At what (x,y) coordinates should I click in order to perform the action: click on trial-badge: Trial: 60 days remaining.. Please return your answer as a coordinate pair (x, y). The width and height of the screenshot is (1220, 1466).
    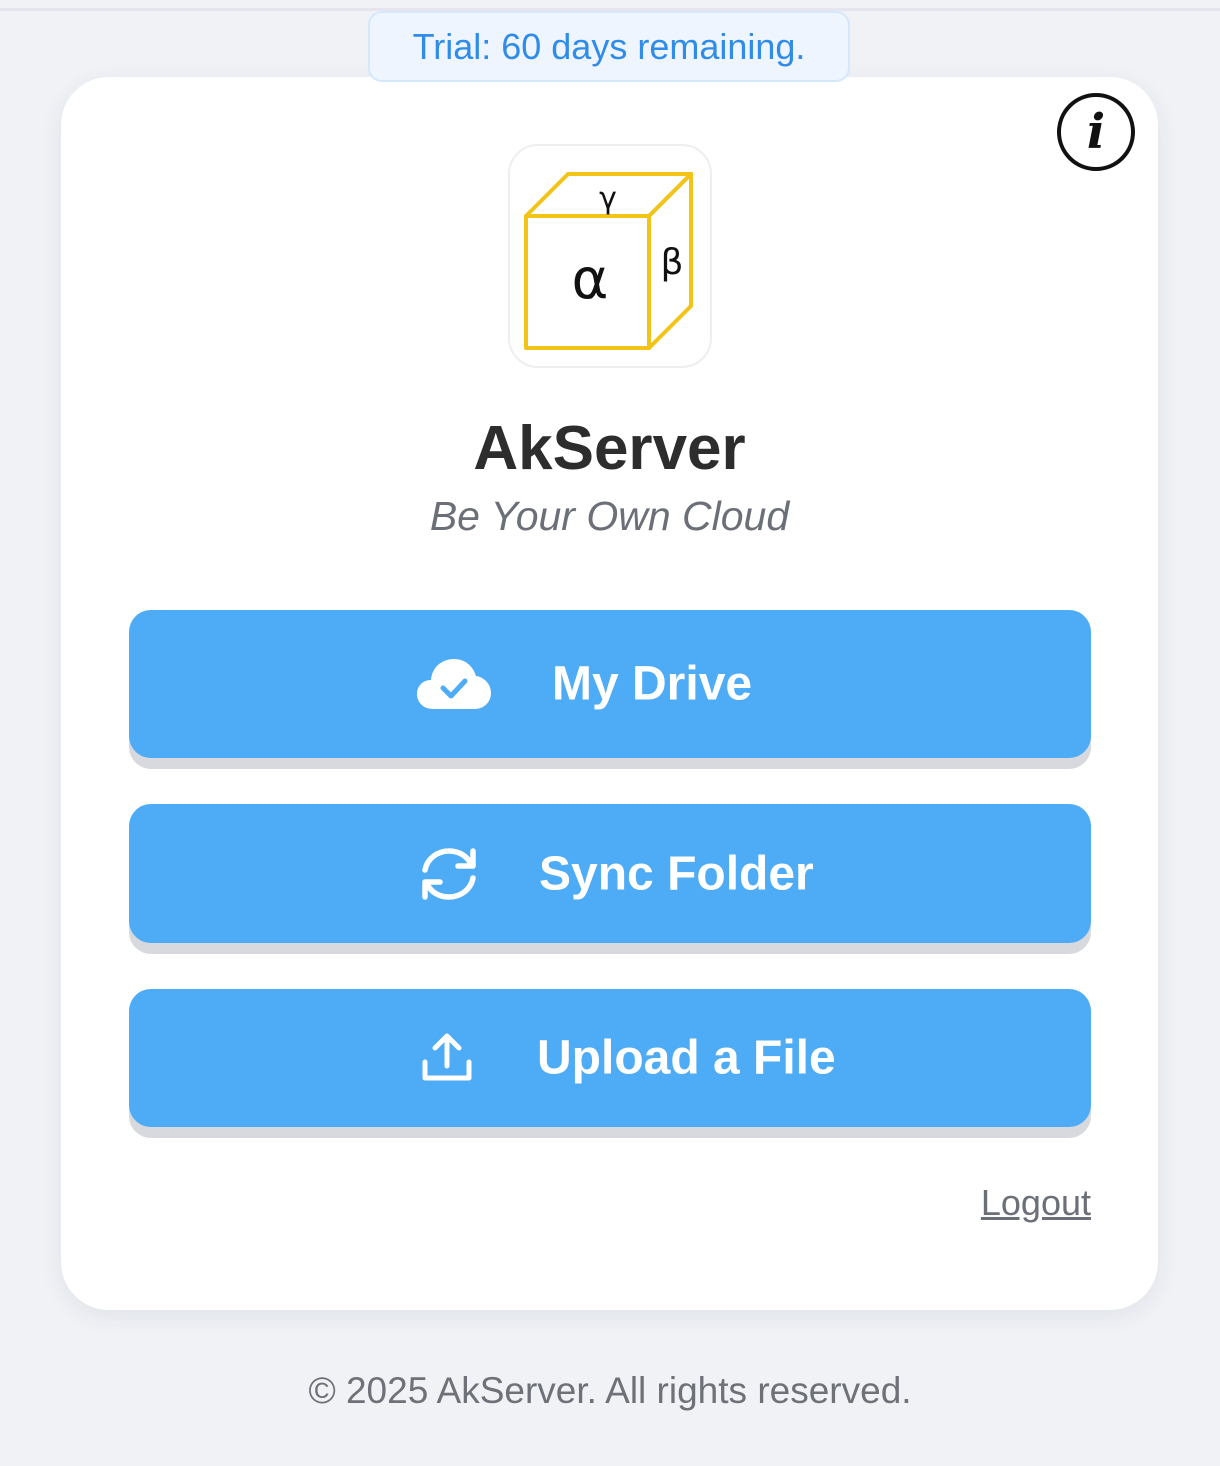
    Looking at the image, I should click on (609, 46).